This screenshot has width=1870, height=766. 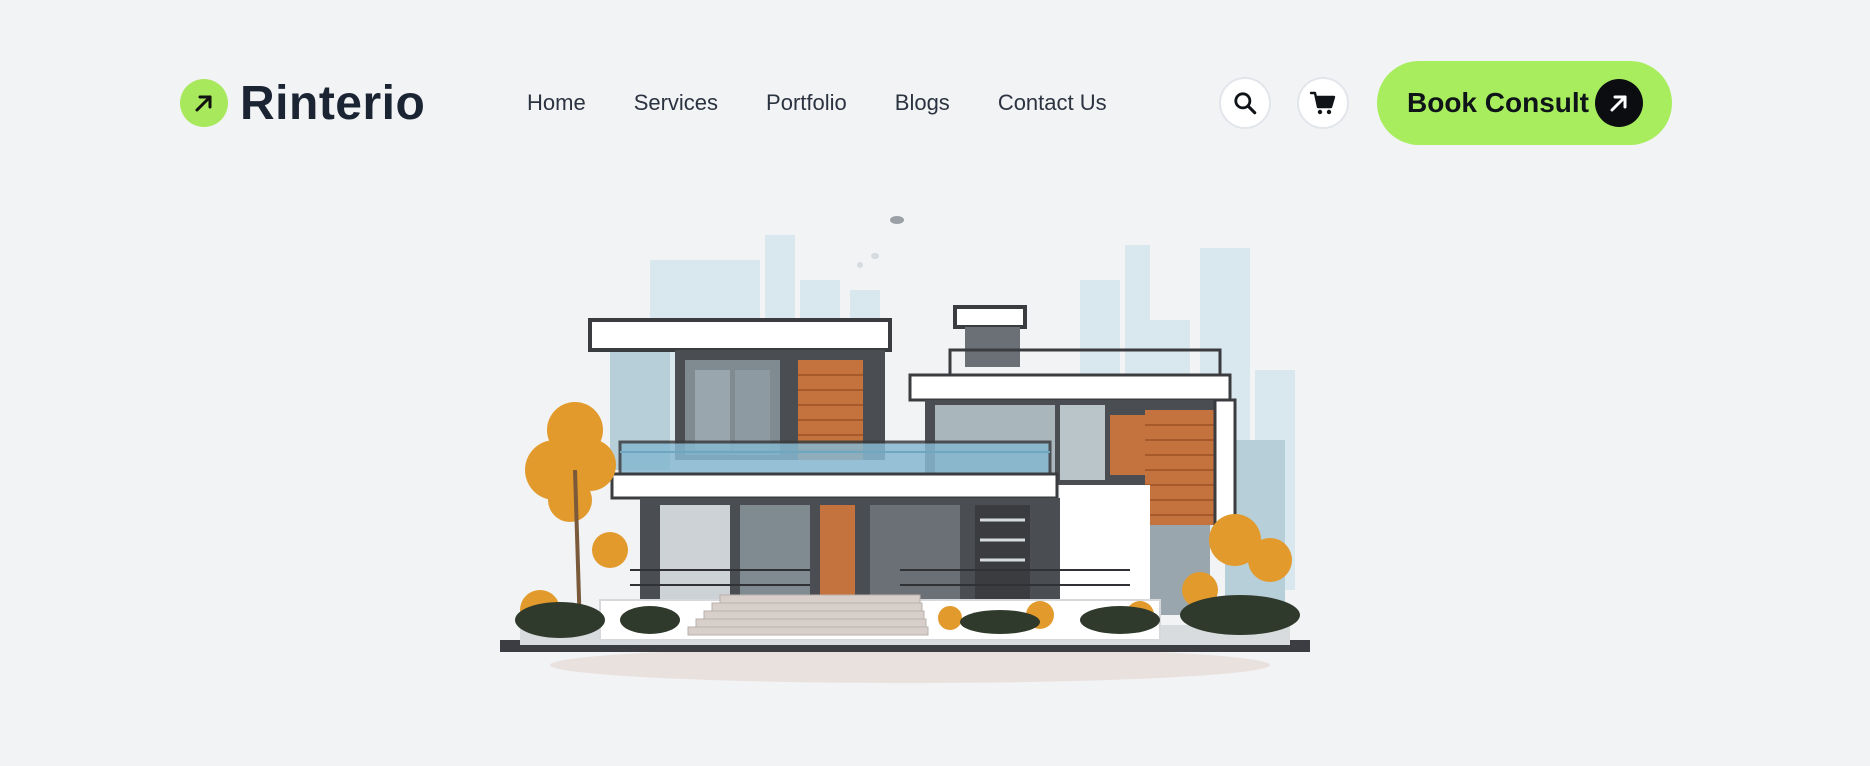 I want to click on book-consult-button: Book Consult, so click(x=1524, y=103).